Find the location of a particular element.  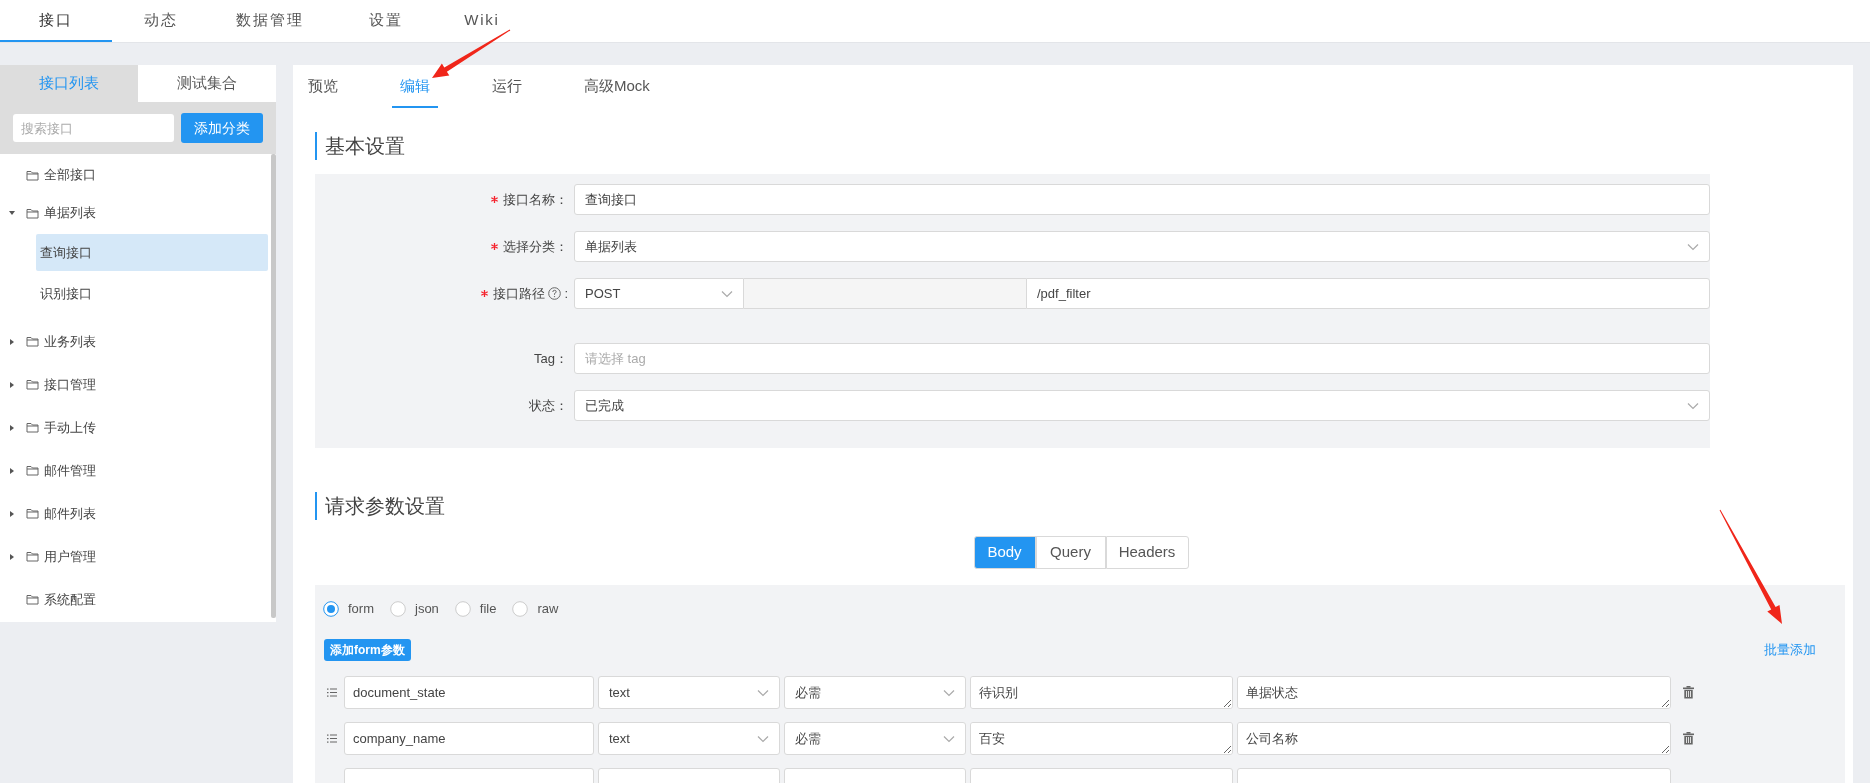

text-field: 查询接口 is located at coordinates (1142, 199).